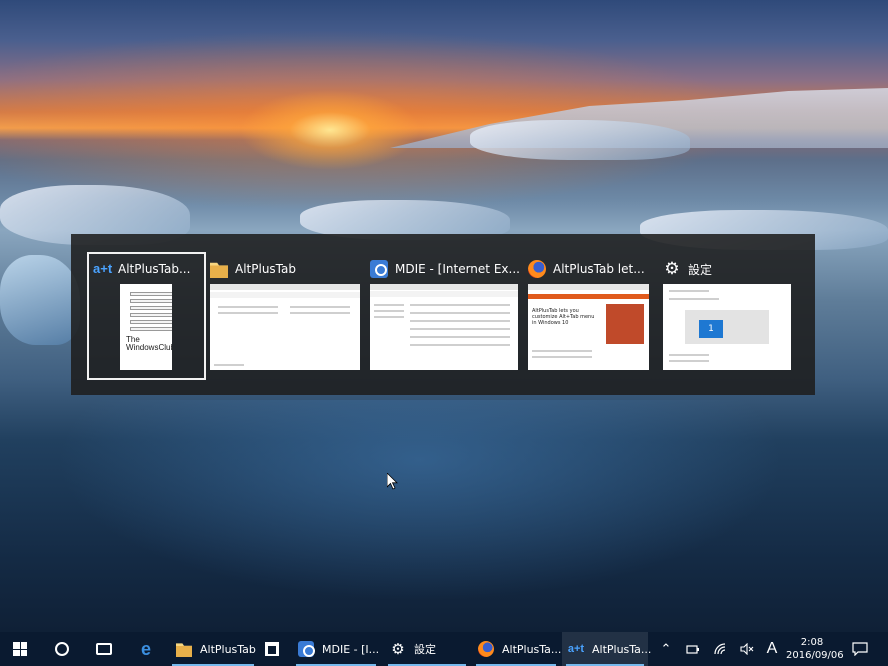 This screenshot has width=888, height=666. I want to click on power-tray-button, so click(693, 649).